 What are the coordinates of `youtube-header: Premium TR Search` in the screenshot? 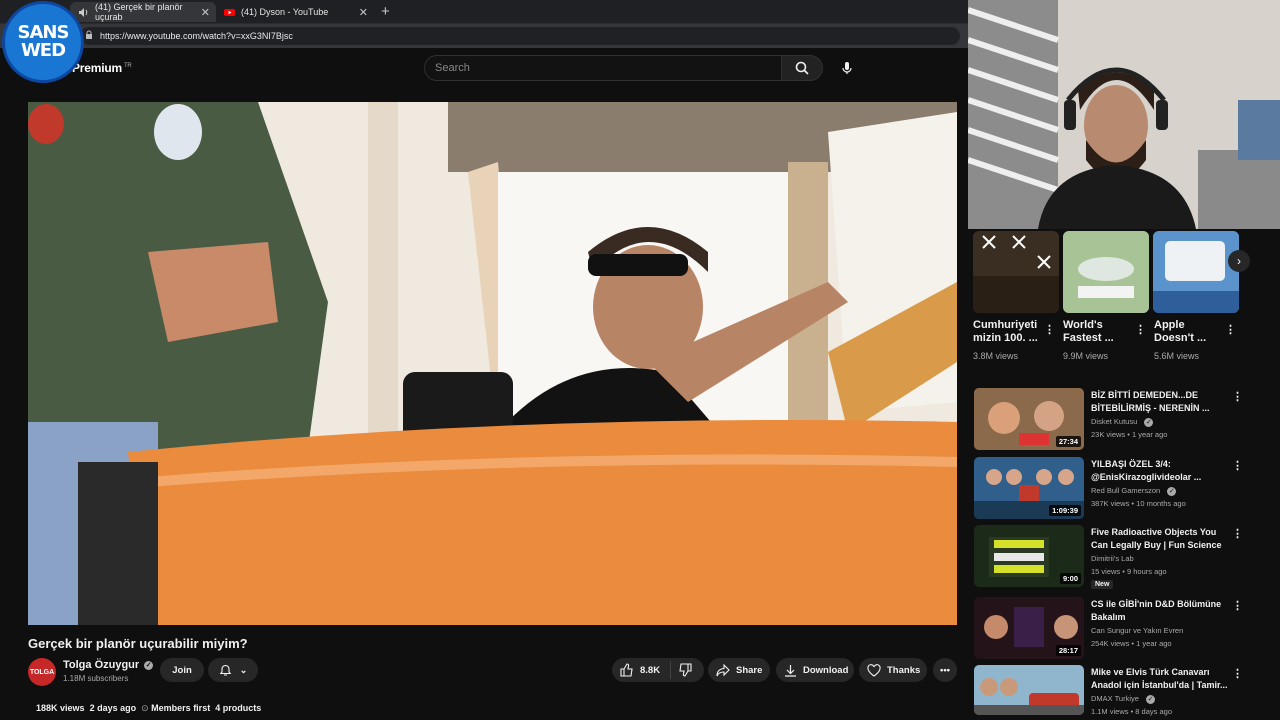 It's located at (484, 70).